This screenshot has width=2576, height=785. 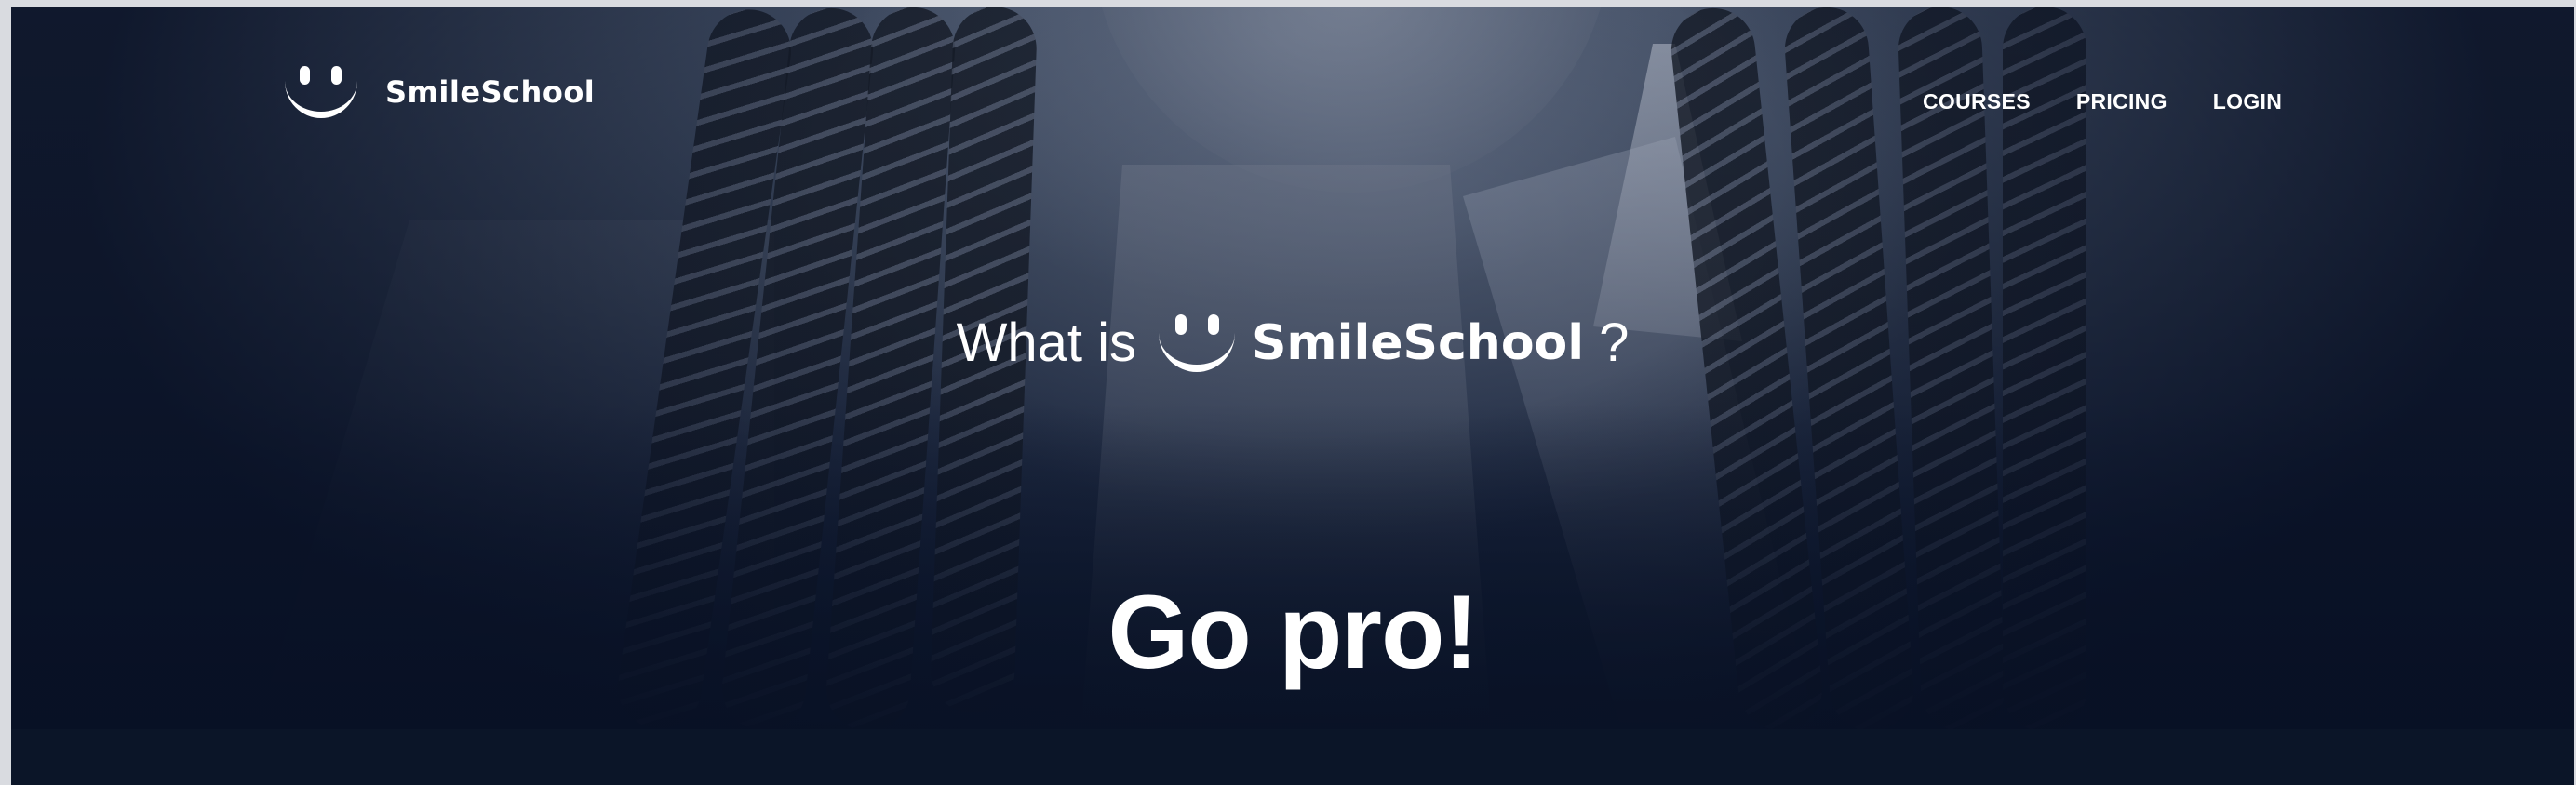 What do you see at coordinates (1292, 632) in the screenshot?
I see `hero-tagline: Go pro!` at bounding box center [1292, 632].